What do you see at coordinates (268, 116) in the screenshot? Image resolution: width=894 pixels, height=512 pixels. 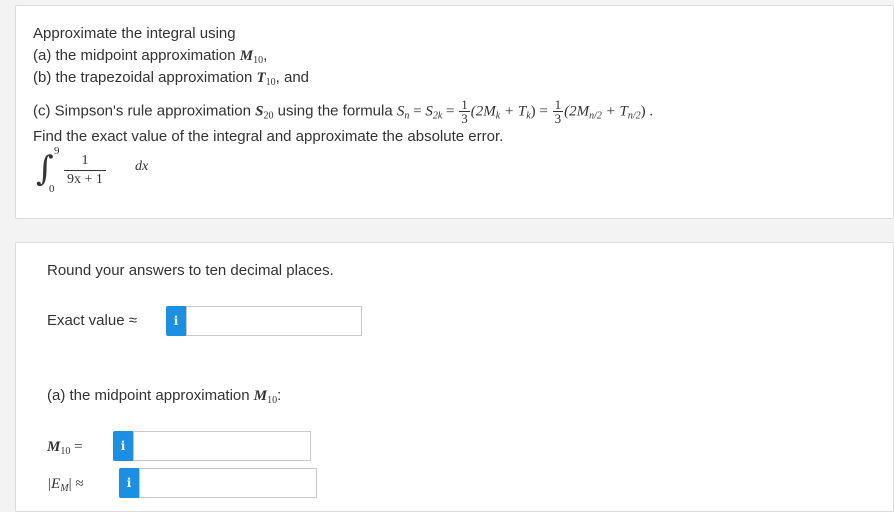 I see `simpson-subscript: 20` at bounding box center [268, 116].